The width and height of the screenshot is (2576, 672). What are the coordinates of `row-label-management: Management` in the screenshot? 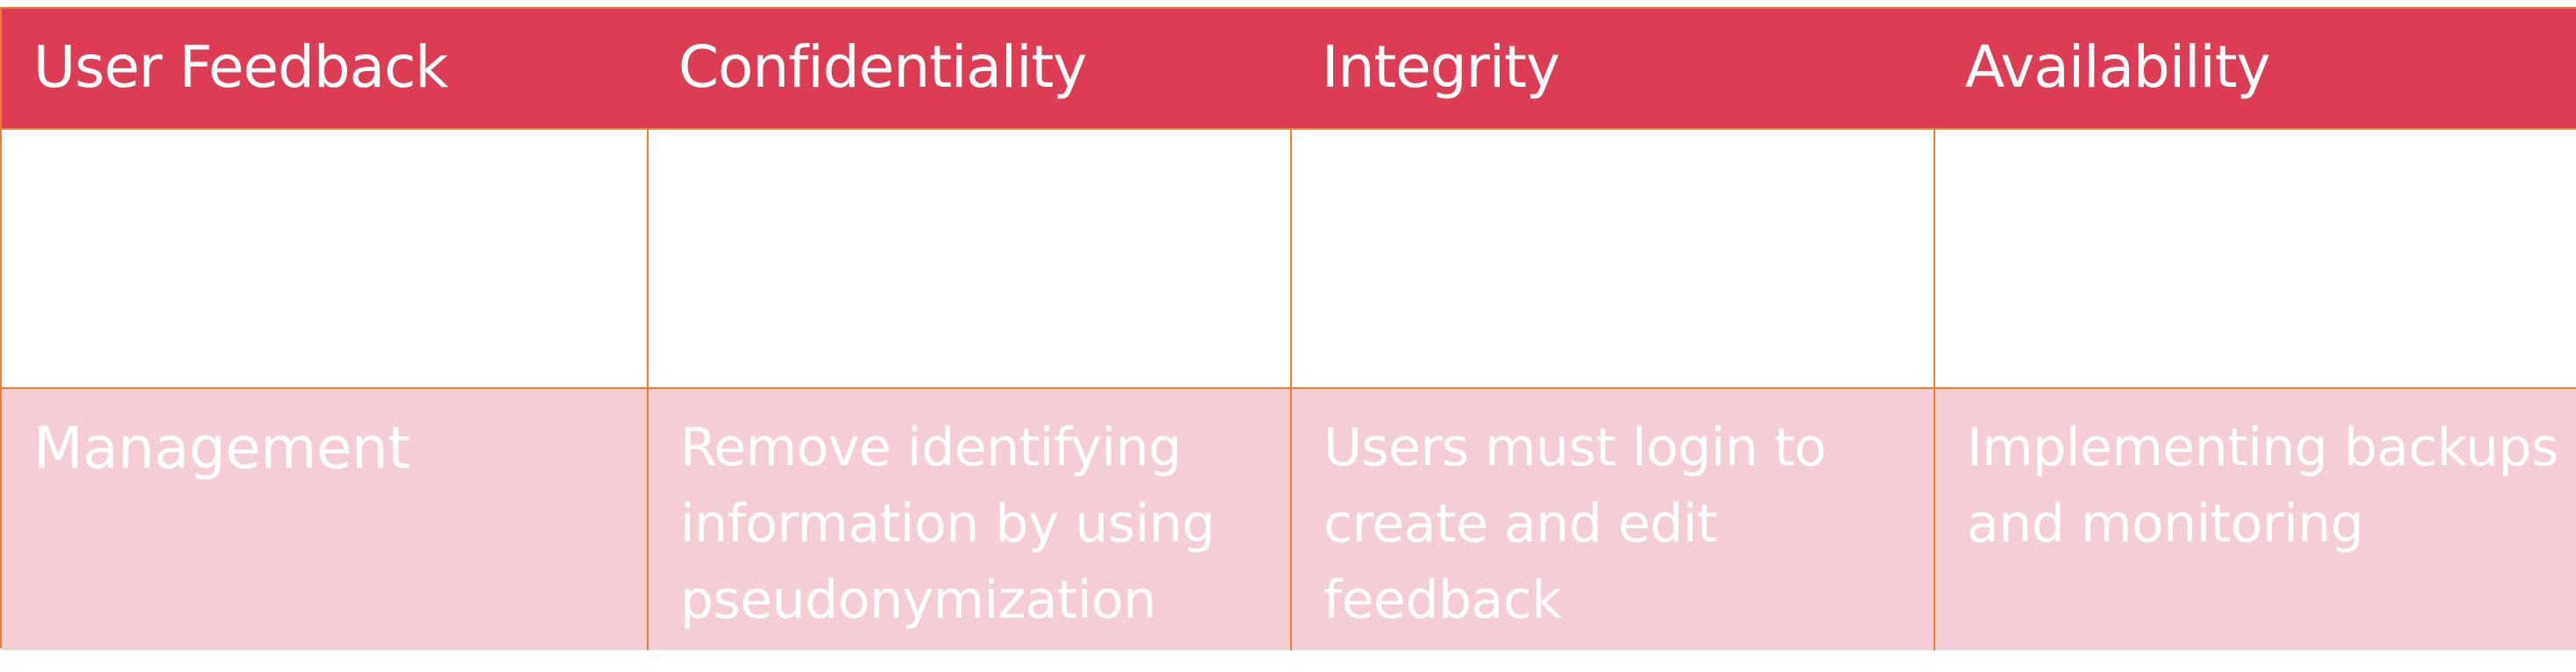 It's located at (324, 518).